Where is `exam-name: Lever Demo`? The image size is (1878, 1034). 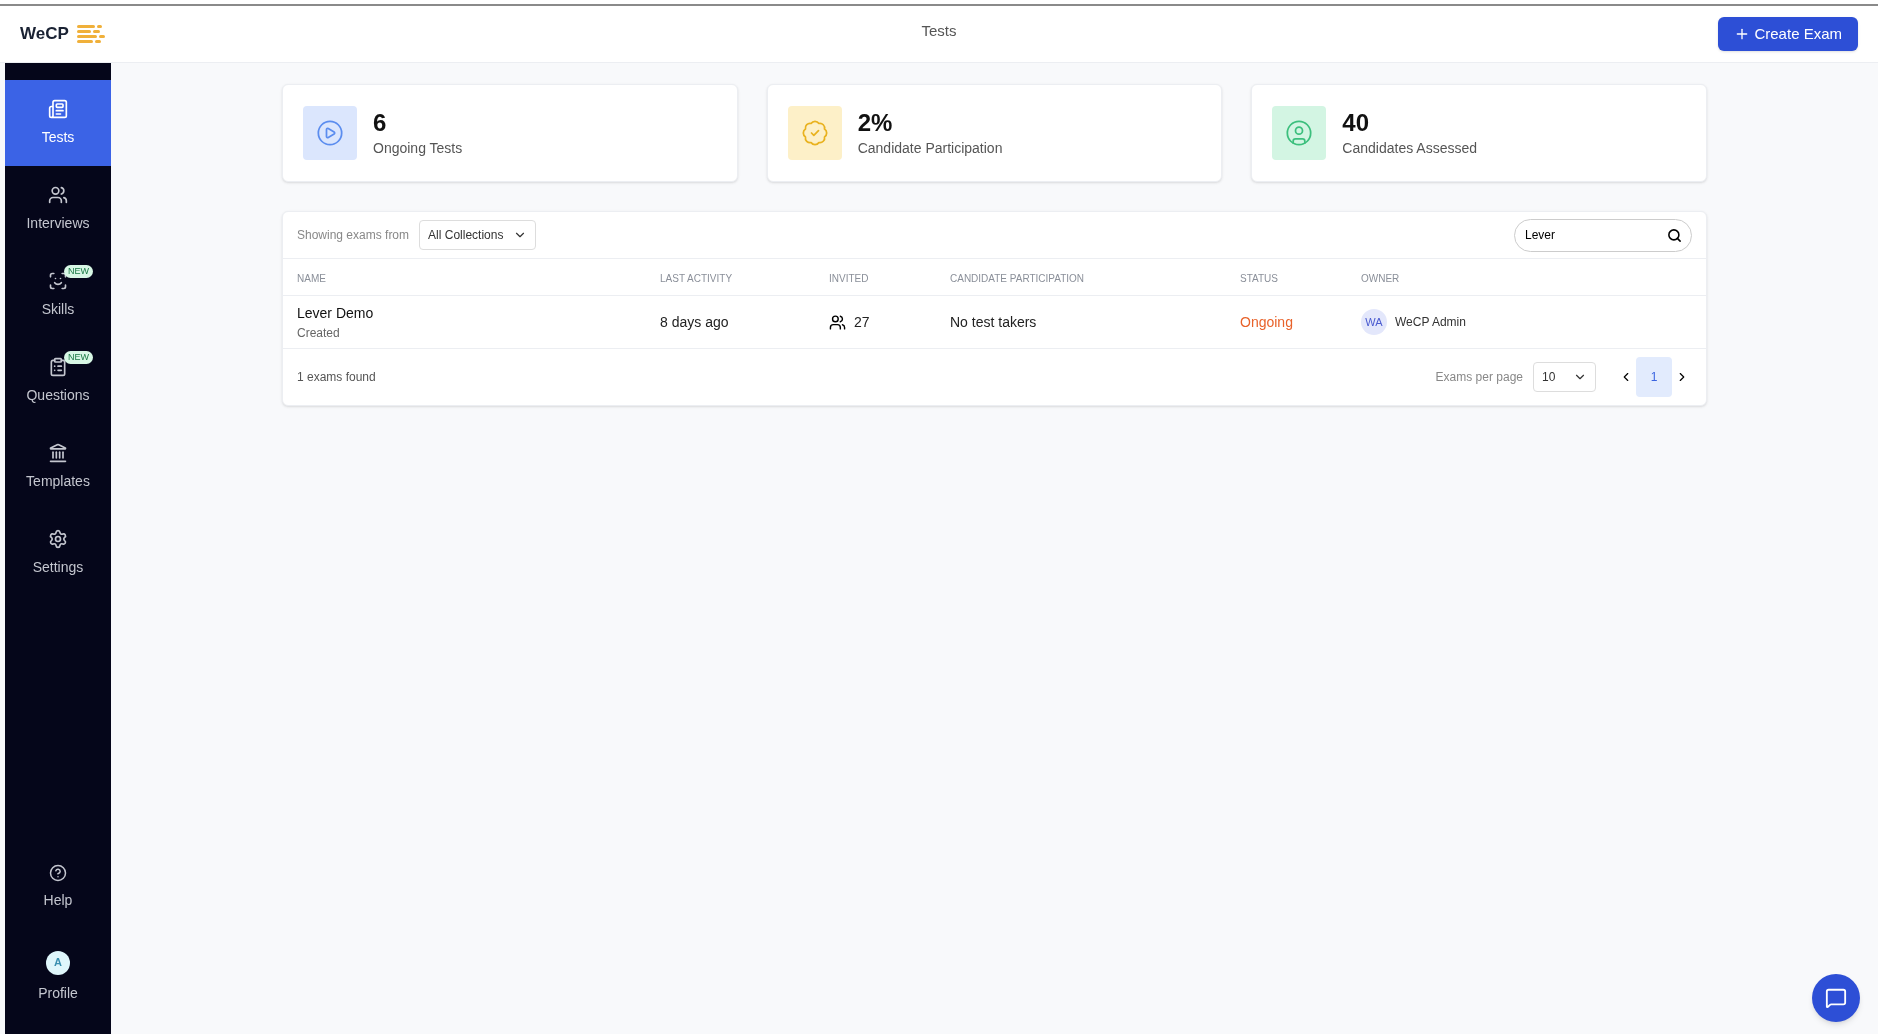 exam-name: Lever Demo is located at coordinates (478, 313).